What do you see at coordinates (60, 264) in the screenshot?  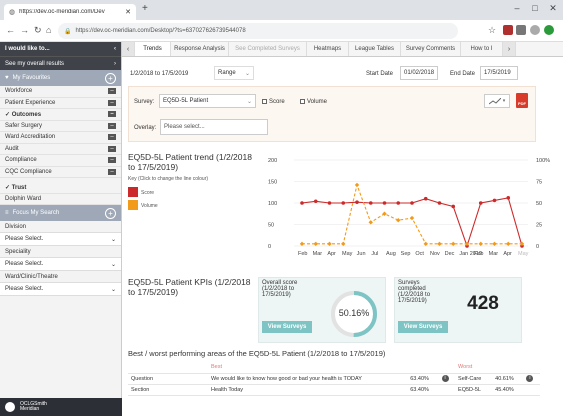 I see `speciality-select: Please Select. ⌄` at bounding box center [60, 264].